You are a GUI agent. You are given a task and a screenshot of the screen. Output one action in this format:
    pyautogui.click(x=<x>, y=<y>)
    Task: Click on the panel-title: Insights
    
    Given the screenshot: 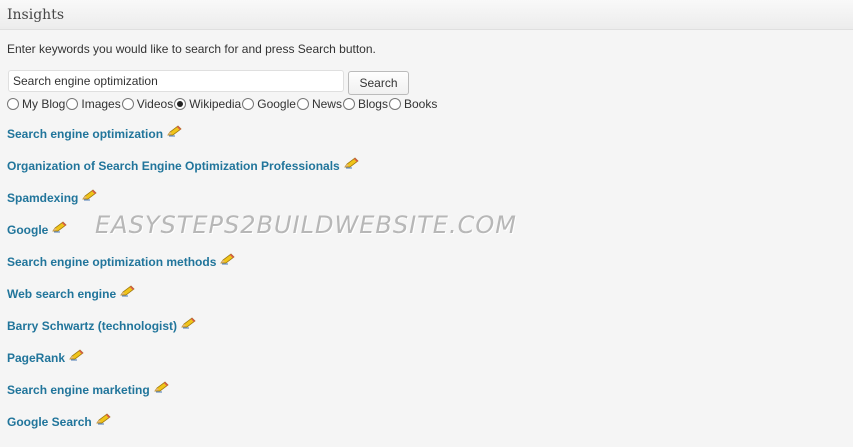 What is the action you would take?
    pyautogui.click(x=35, y=15)
    